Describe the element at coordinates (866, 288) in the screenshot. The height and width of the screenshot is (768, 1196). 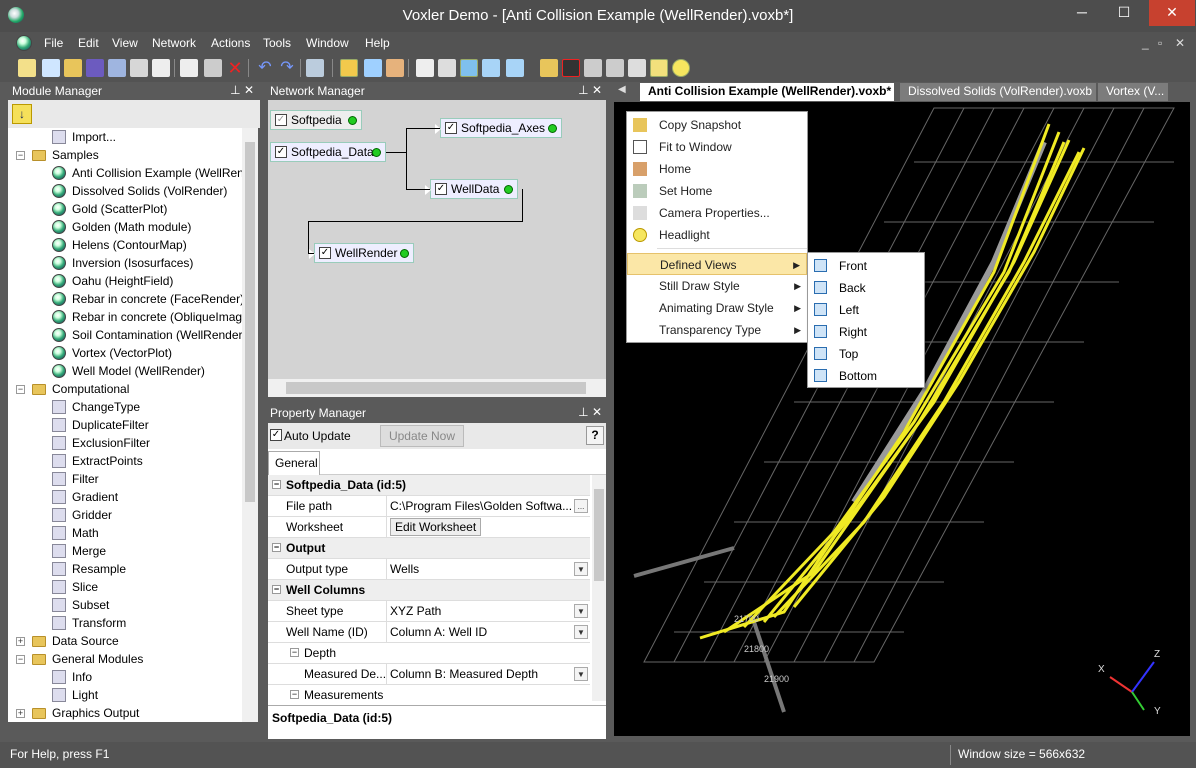
I see `menu-item-back: Back` at that location.